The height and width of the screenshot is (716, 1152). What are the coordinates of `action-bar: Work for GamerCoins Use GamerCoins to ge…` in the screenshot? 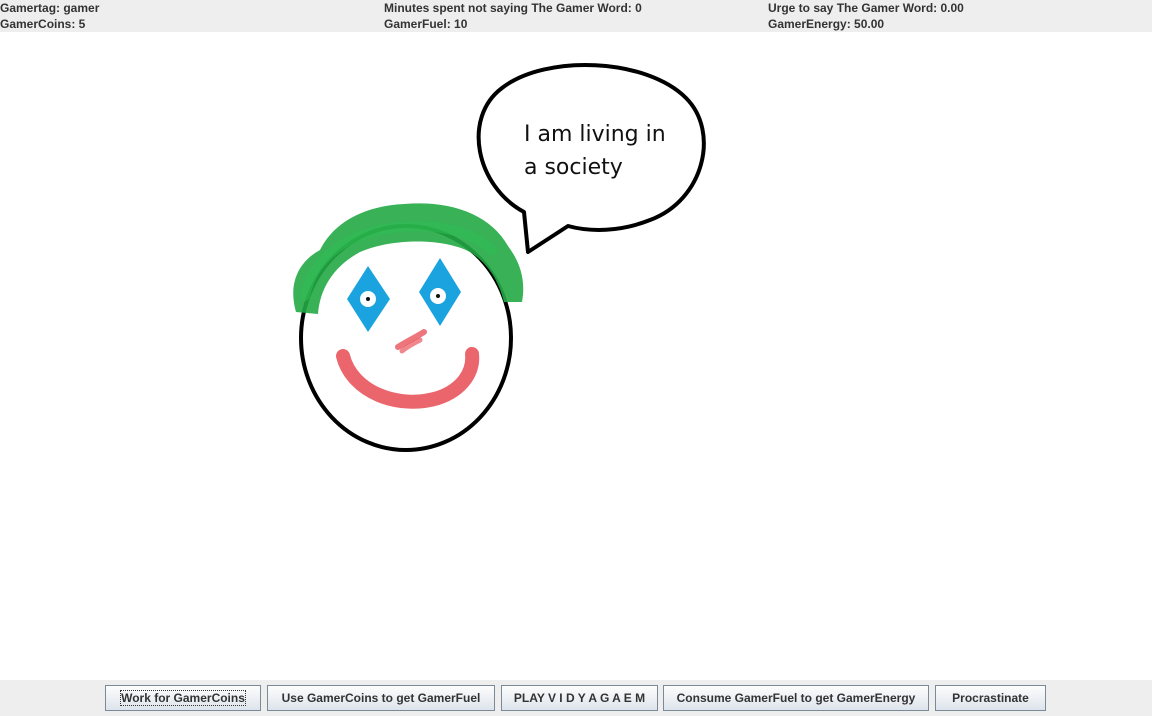 It's located at (576, 698).